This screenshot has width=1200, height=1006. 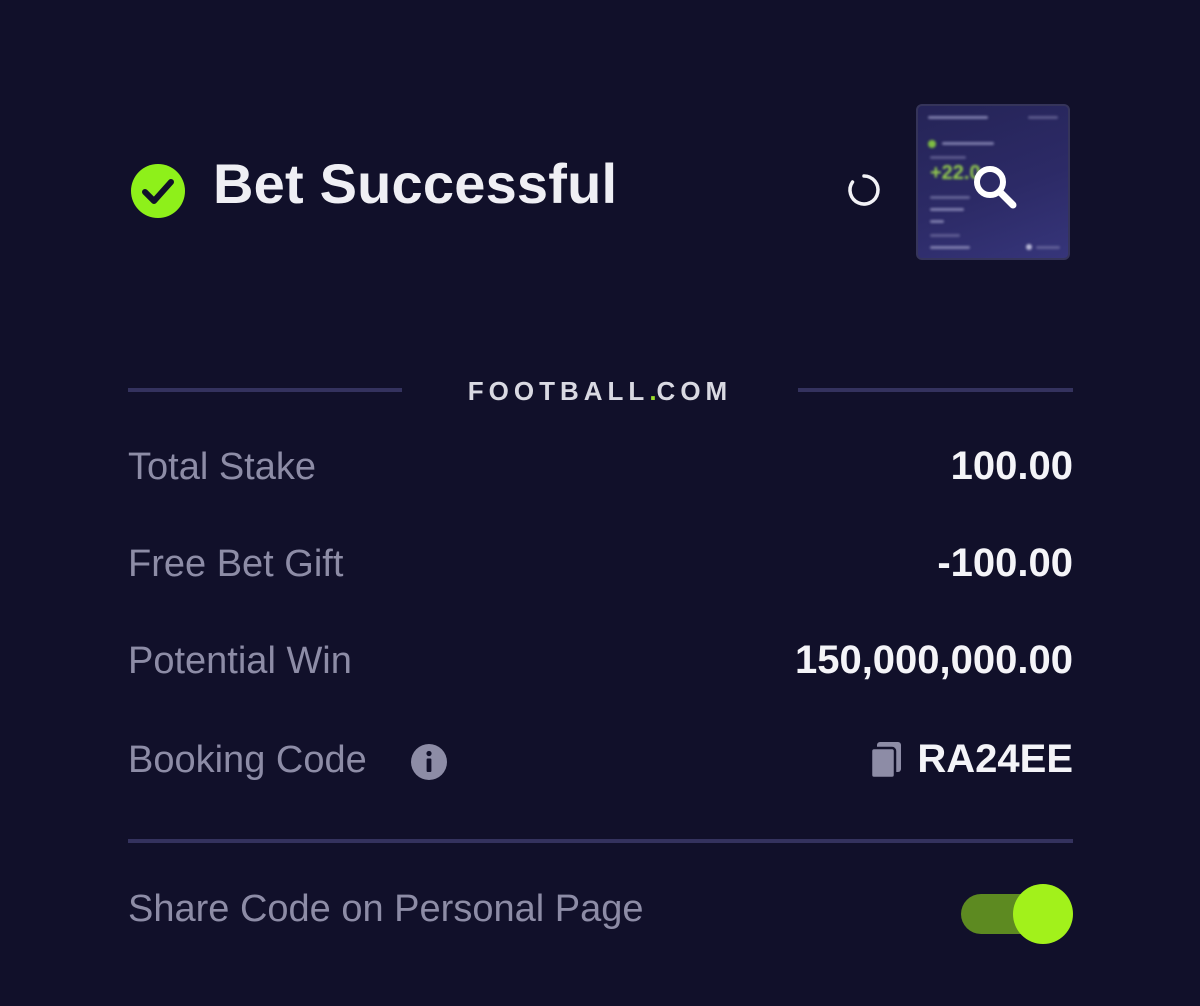 I want to click on divider-right, so click(x=935, y=390).